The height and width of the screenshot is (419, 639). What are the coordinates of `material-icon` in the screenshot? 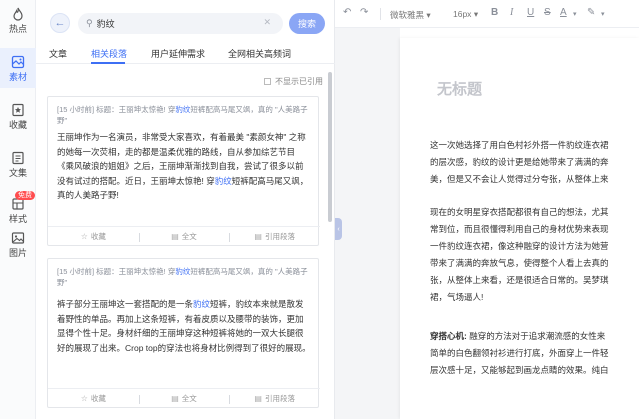 It's located at (18, 61).